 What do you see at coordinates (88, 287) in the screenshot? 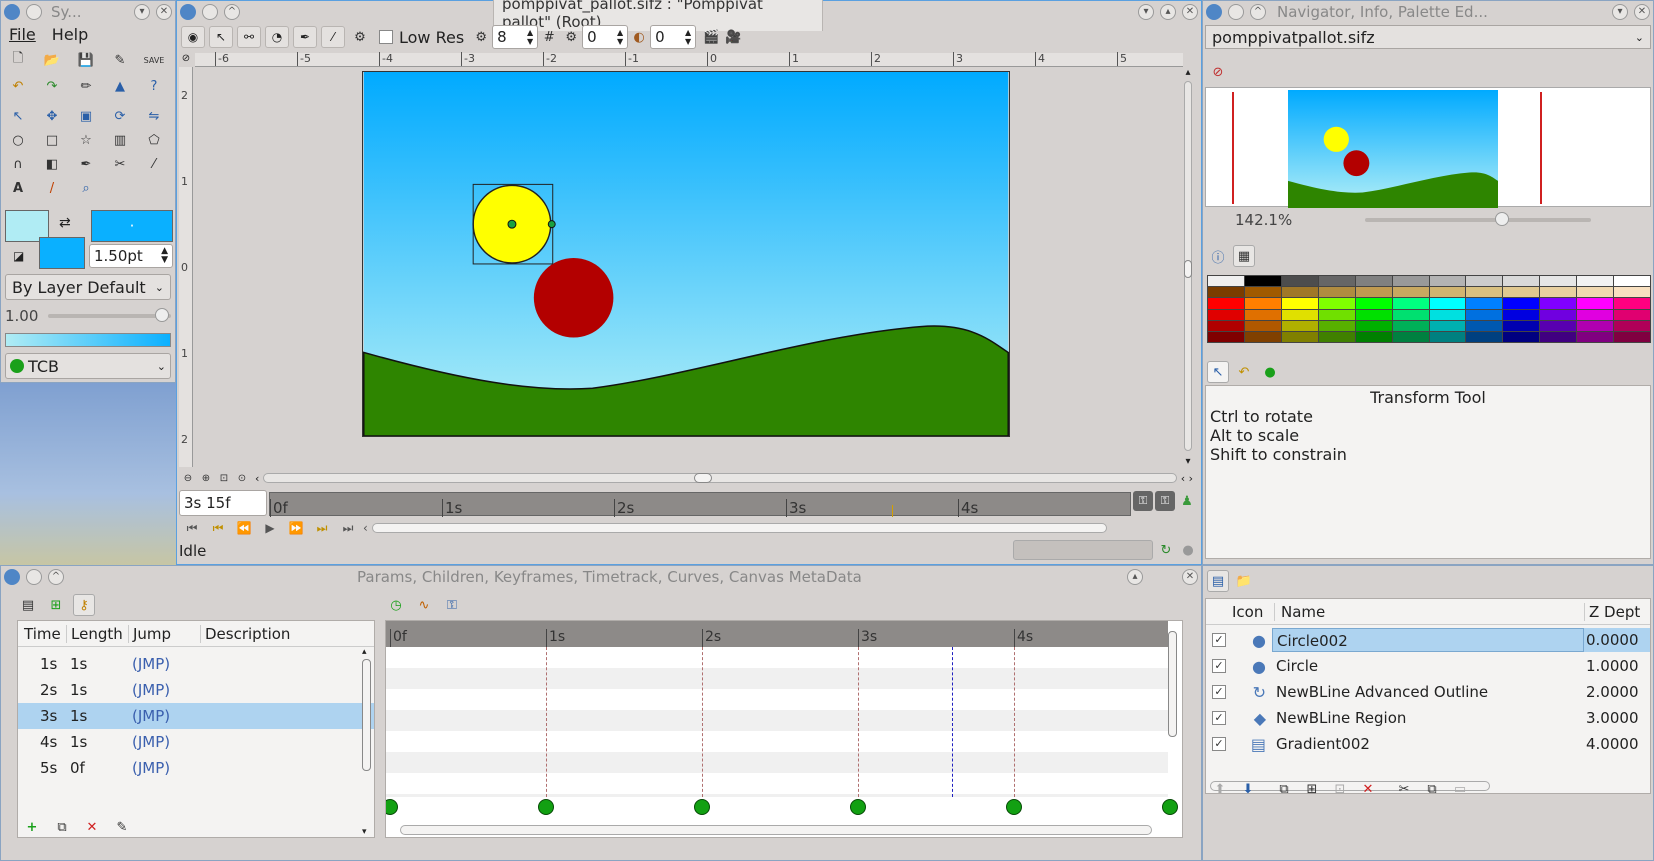
I see `blend-method-select: By Layer Default ⌄` at bounding box center [88, 287].